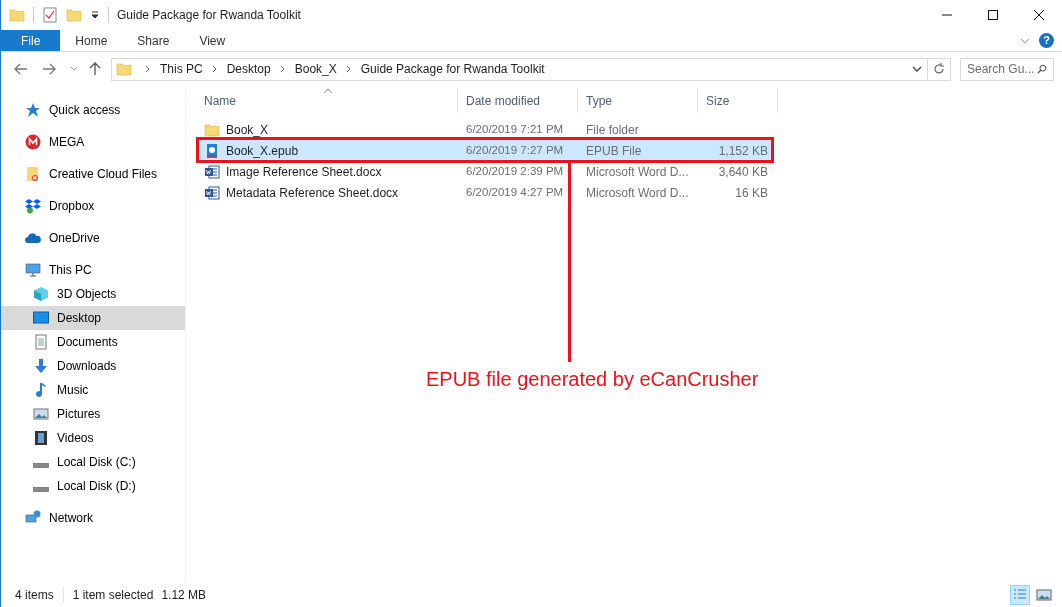 Image resolution: width=1062 pixels, height=607 pixels. Describe the element at coordinates (113, 595) in the screenshot. I see `selection-count: 1 item selected` at that location.